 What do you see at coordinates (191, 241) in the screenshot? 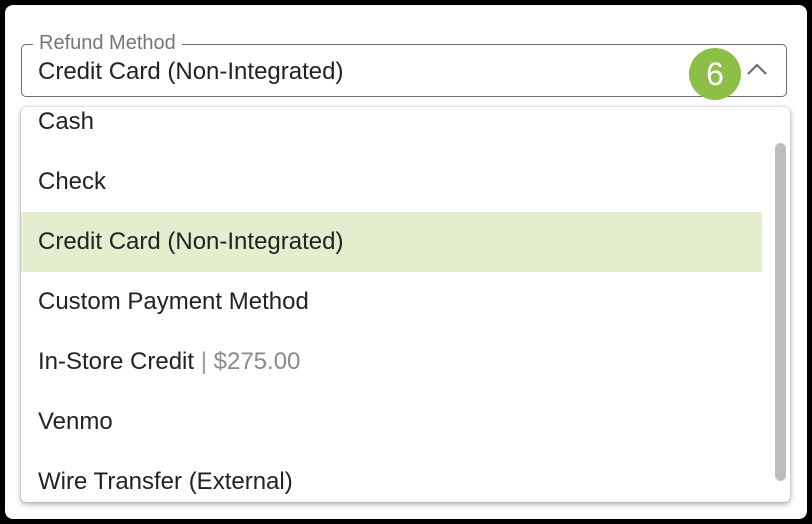
I see `menu-item-label: Credit Card (Non-Integrated)` at bounding box center [191, 241].